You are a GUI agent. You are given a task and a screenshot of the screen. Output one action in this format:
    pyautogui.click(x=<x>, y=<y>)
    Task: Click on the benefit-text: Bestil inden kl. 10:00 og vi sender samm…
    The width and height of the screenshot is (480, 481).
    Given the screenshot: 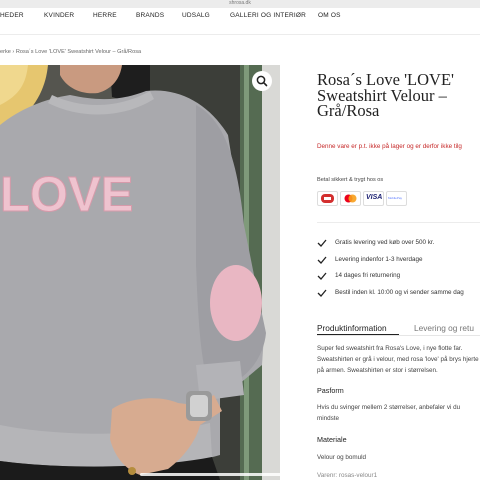 What is the action you would take?
    pyautogui.click(x=399, y=292)
    